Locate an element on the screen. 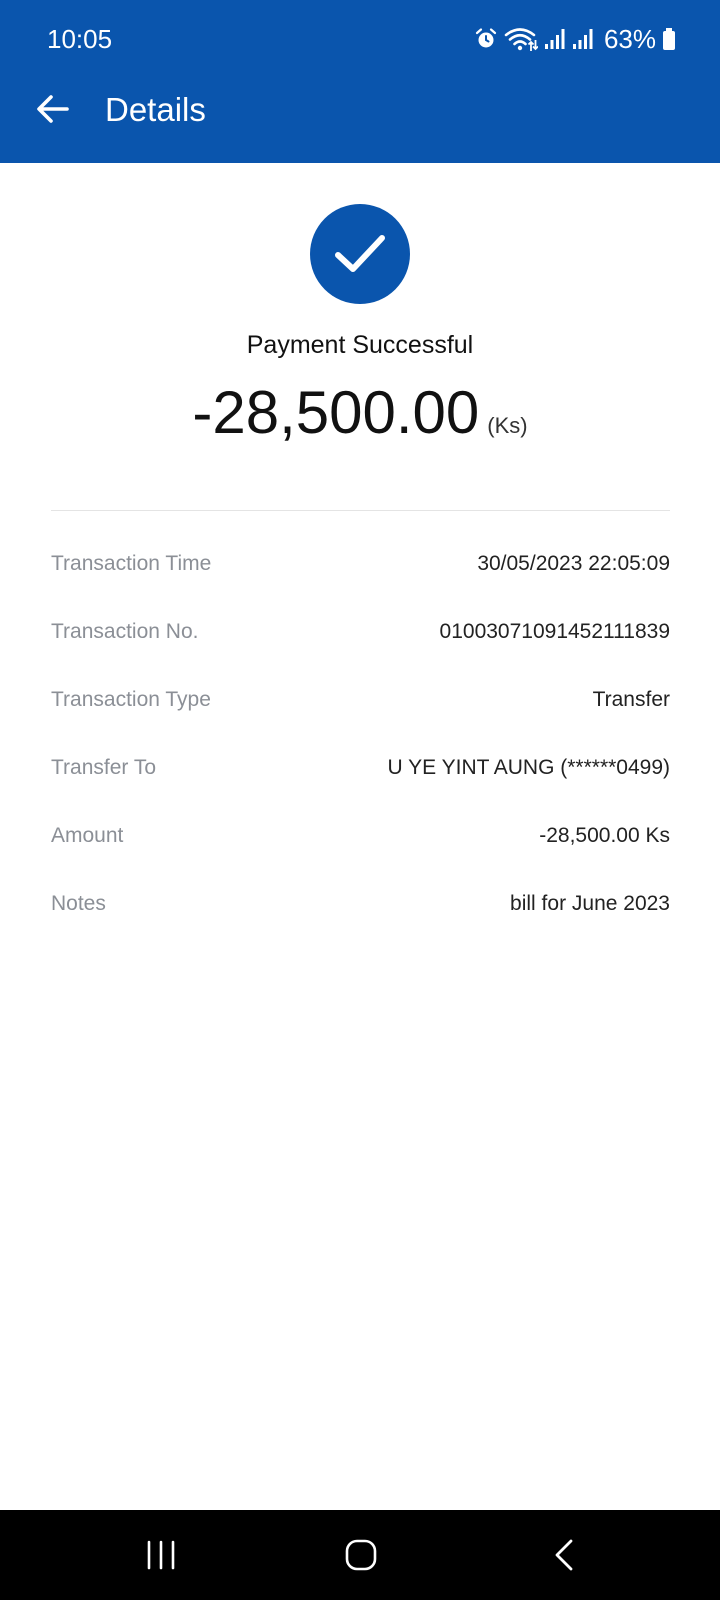  app-header: 10:05 63% Details is located at coordinates (360, 81).